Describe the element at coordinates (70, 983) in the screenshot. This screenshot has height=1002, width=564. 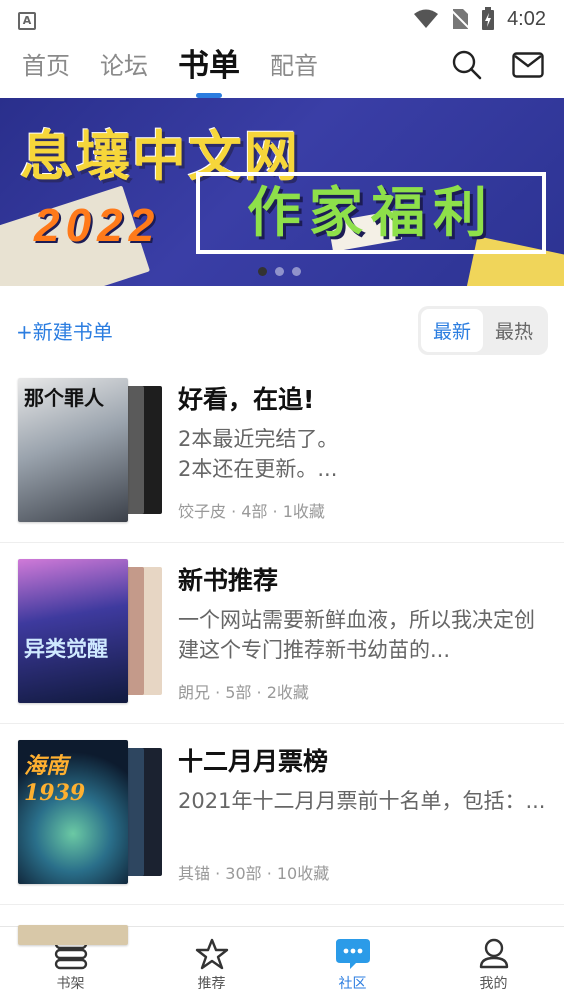
I see `nav-label: 书架` at that location.